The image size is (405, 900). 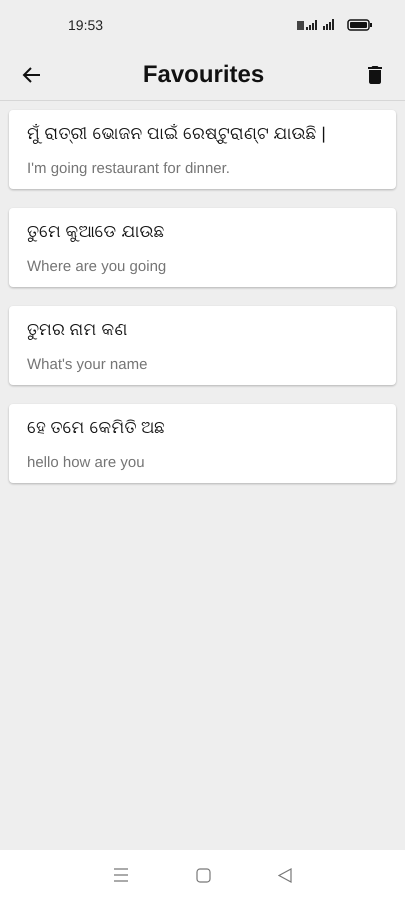 I want to click on english-translation: hello how are you, so click(x=86, y=462).